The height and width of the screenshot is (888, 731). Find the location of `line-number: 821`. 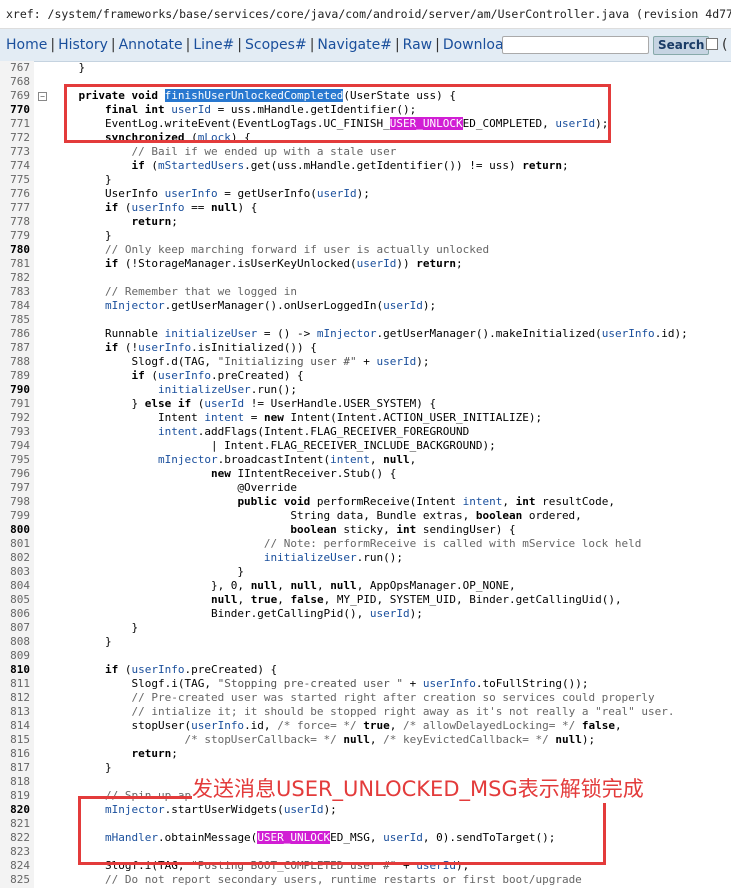

line-number: 821 is located at coordinates (15, 824).